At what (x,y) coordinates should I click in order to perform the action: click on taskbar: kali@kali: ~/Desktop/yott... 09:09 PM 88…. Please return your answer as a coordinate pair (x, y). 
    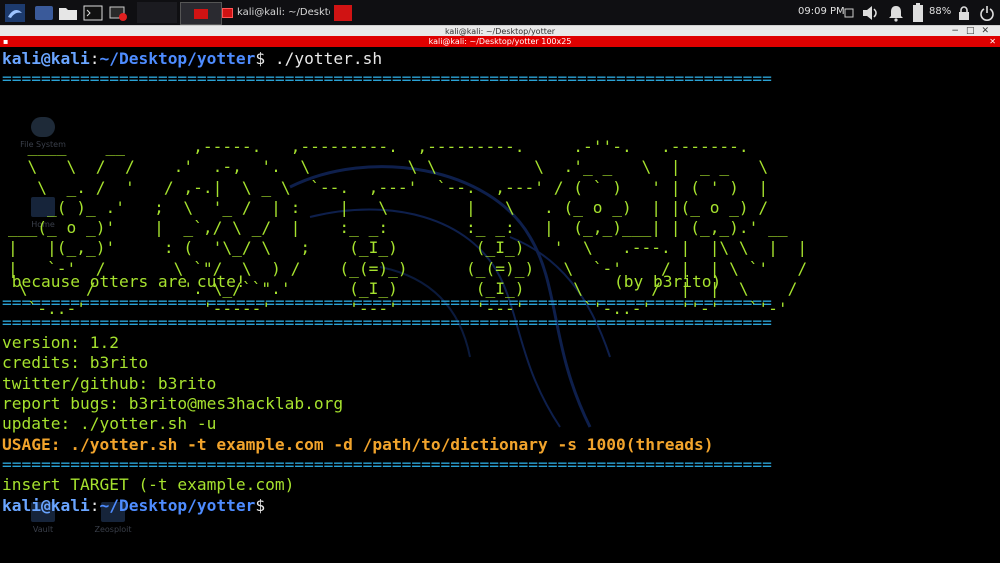
    Looking at the image, I should click on (500, 13).